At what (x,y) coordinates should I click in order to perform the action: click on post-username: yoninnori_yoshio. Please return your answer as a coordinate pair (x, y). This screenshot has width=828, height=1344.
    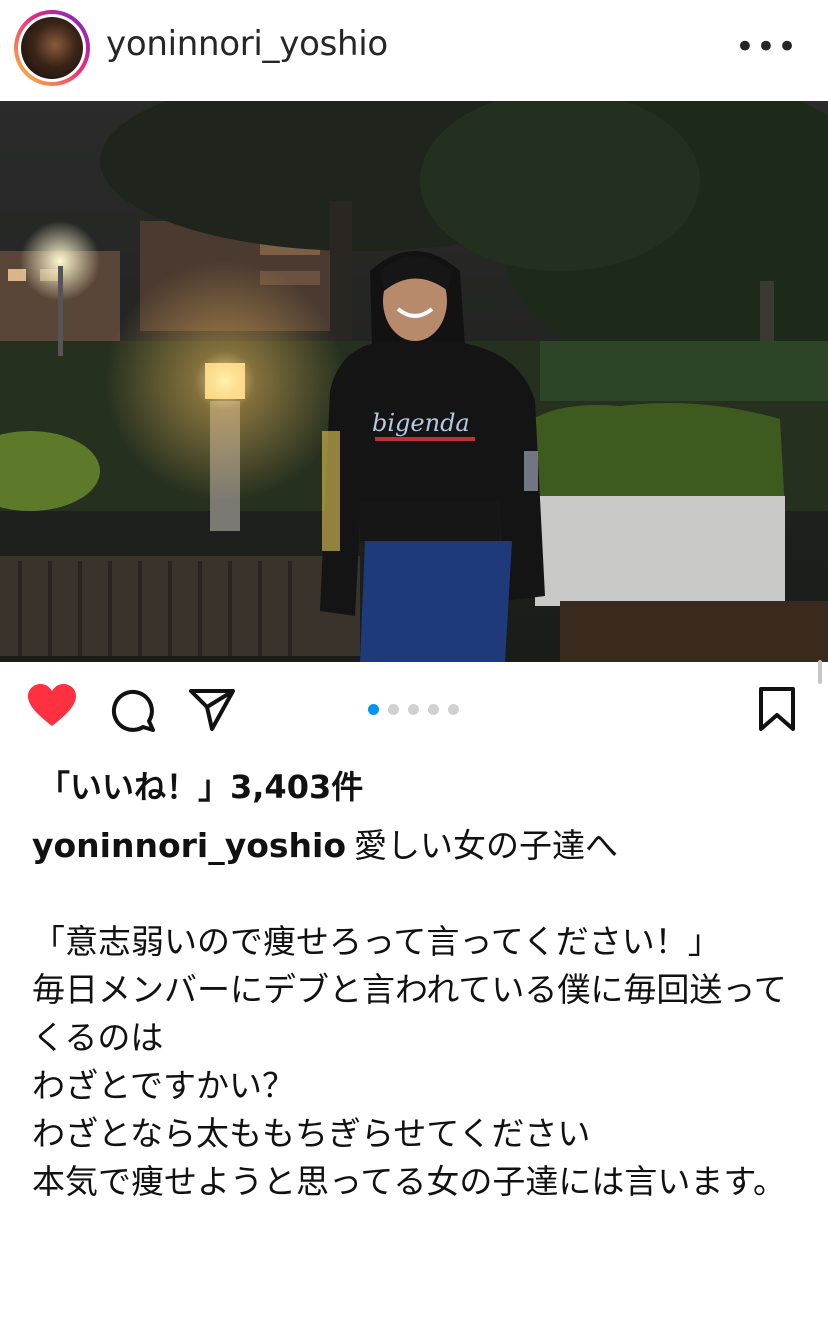
    Looking at the image, I should click on (247, 44).